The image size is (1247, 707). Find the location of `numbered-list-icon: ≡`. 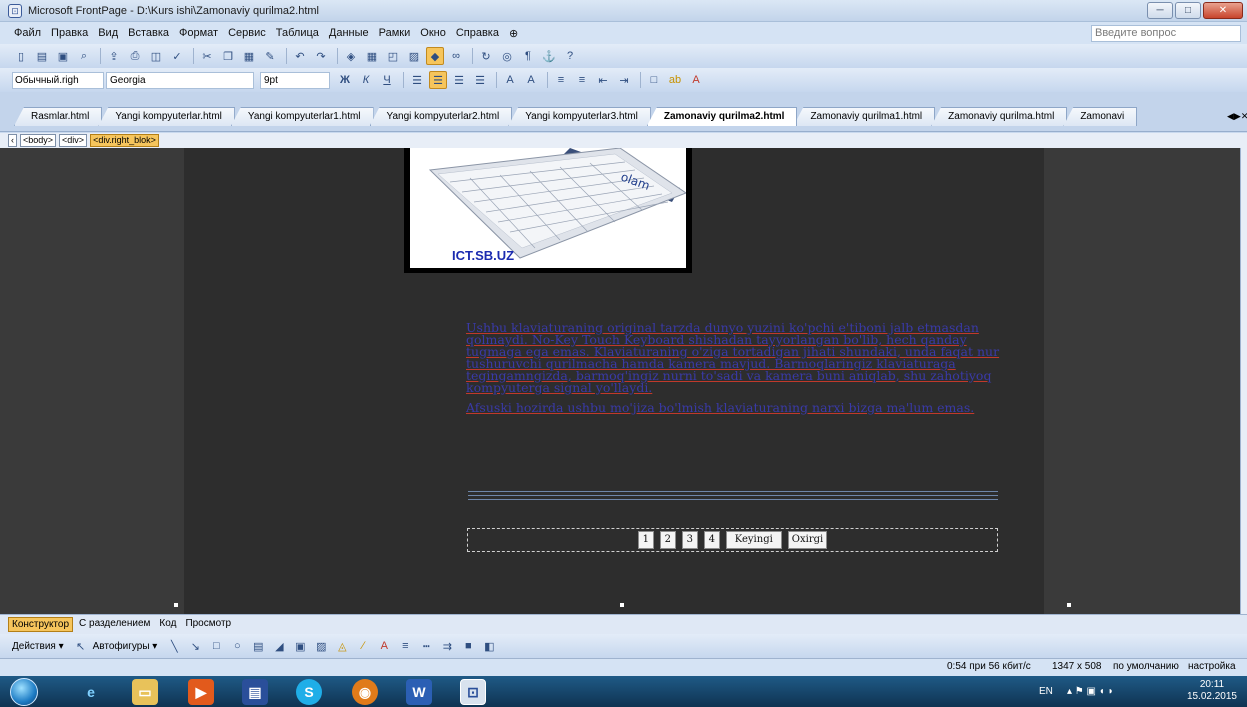

numbered-list-icon: ≡ is located at coordinates (561, 80).